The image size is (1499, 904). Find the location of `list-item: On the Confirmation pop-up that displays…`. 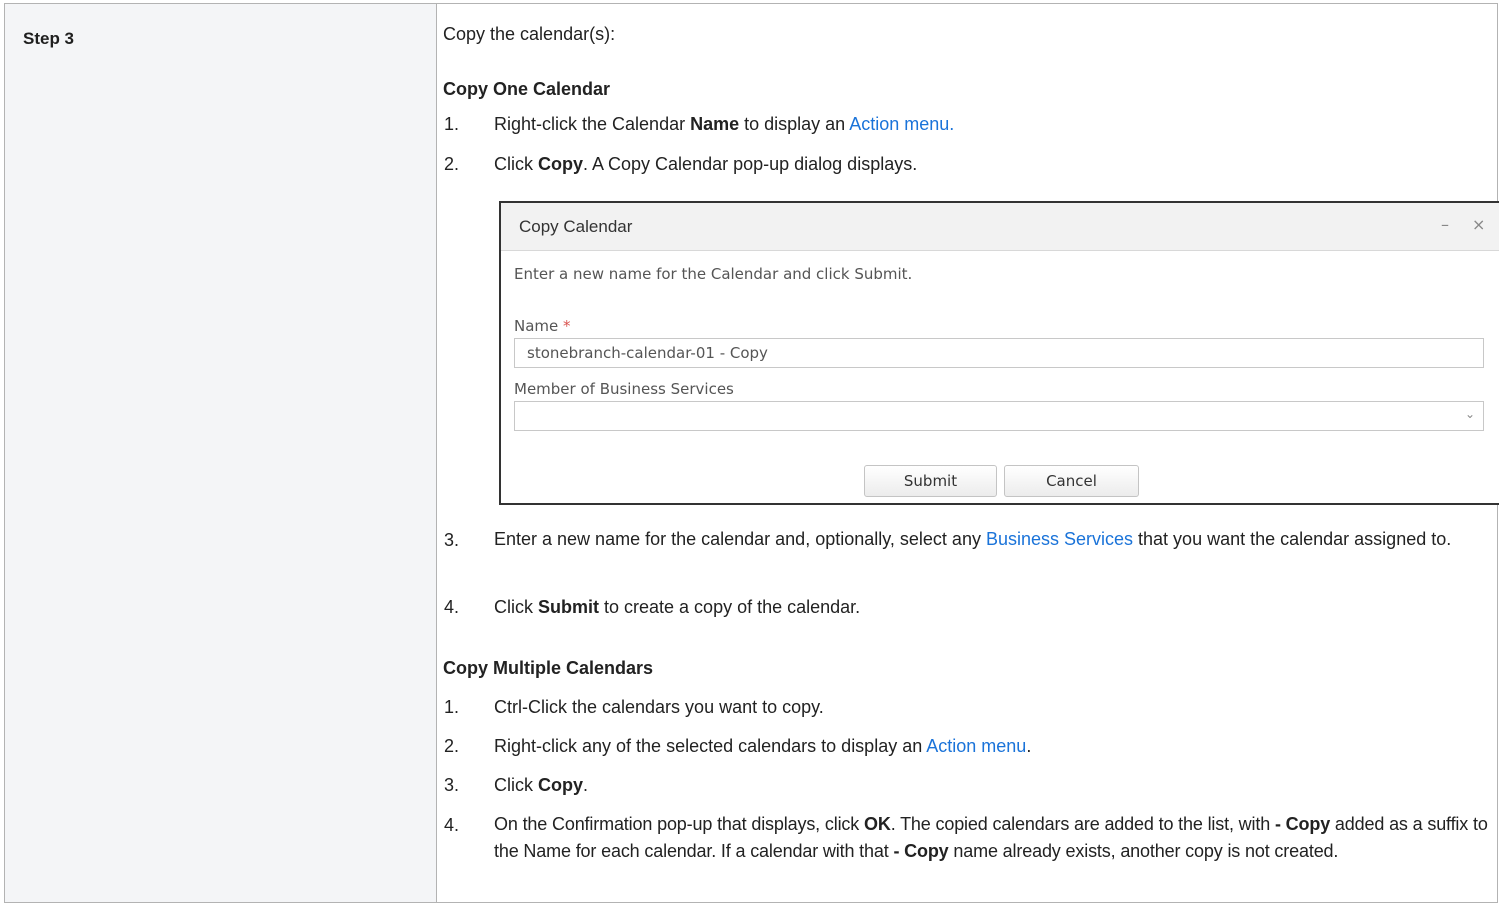

list-item: On the Confirmation pop-up that displays… is located at coordinates (991, 837).